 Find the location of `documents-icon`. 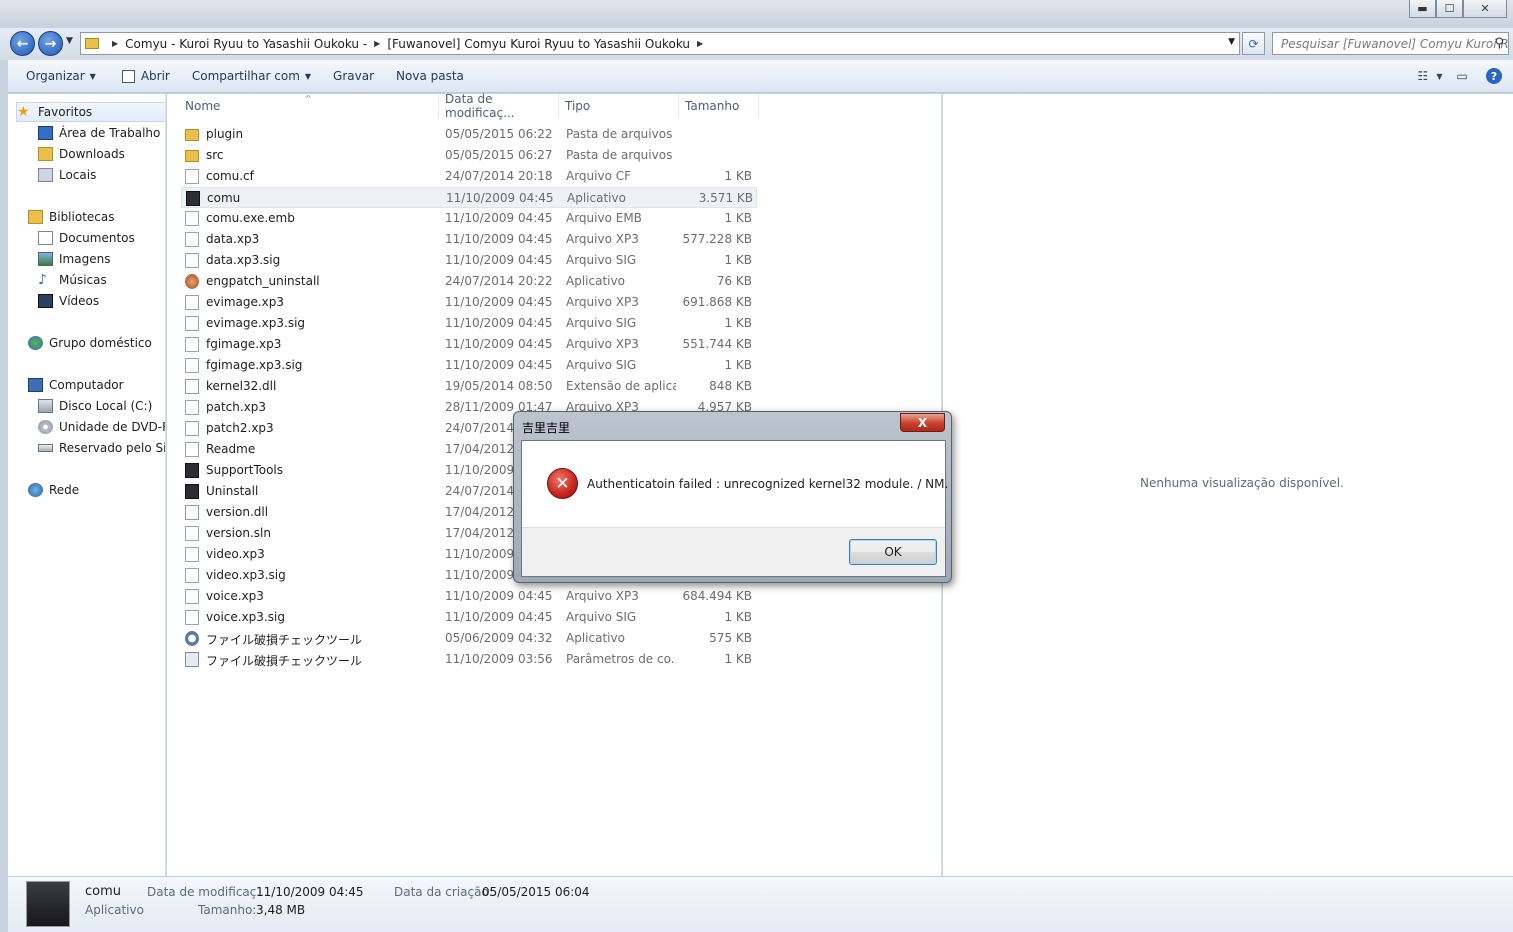

documents-icon is located at coordinates (45, 238).